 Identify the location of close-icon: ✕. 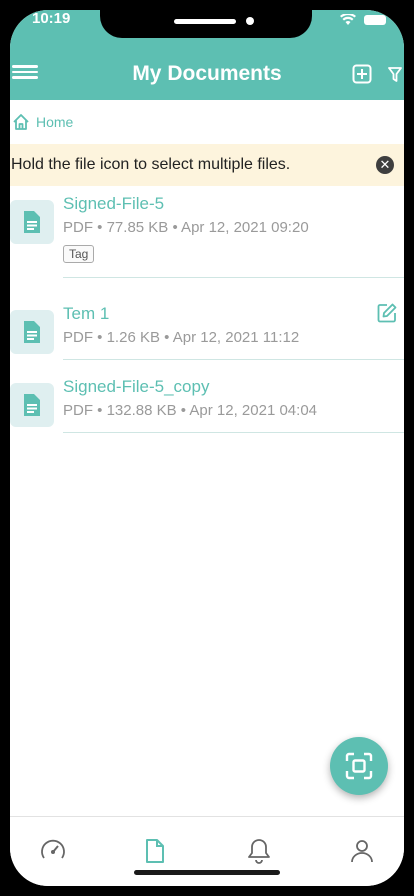
(385, 165).